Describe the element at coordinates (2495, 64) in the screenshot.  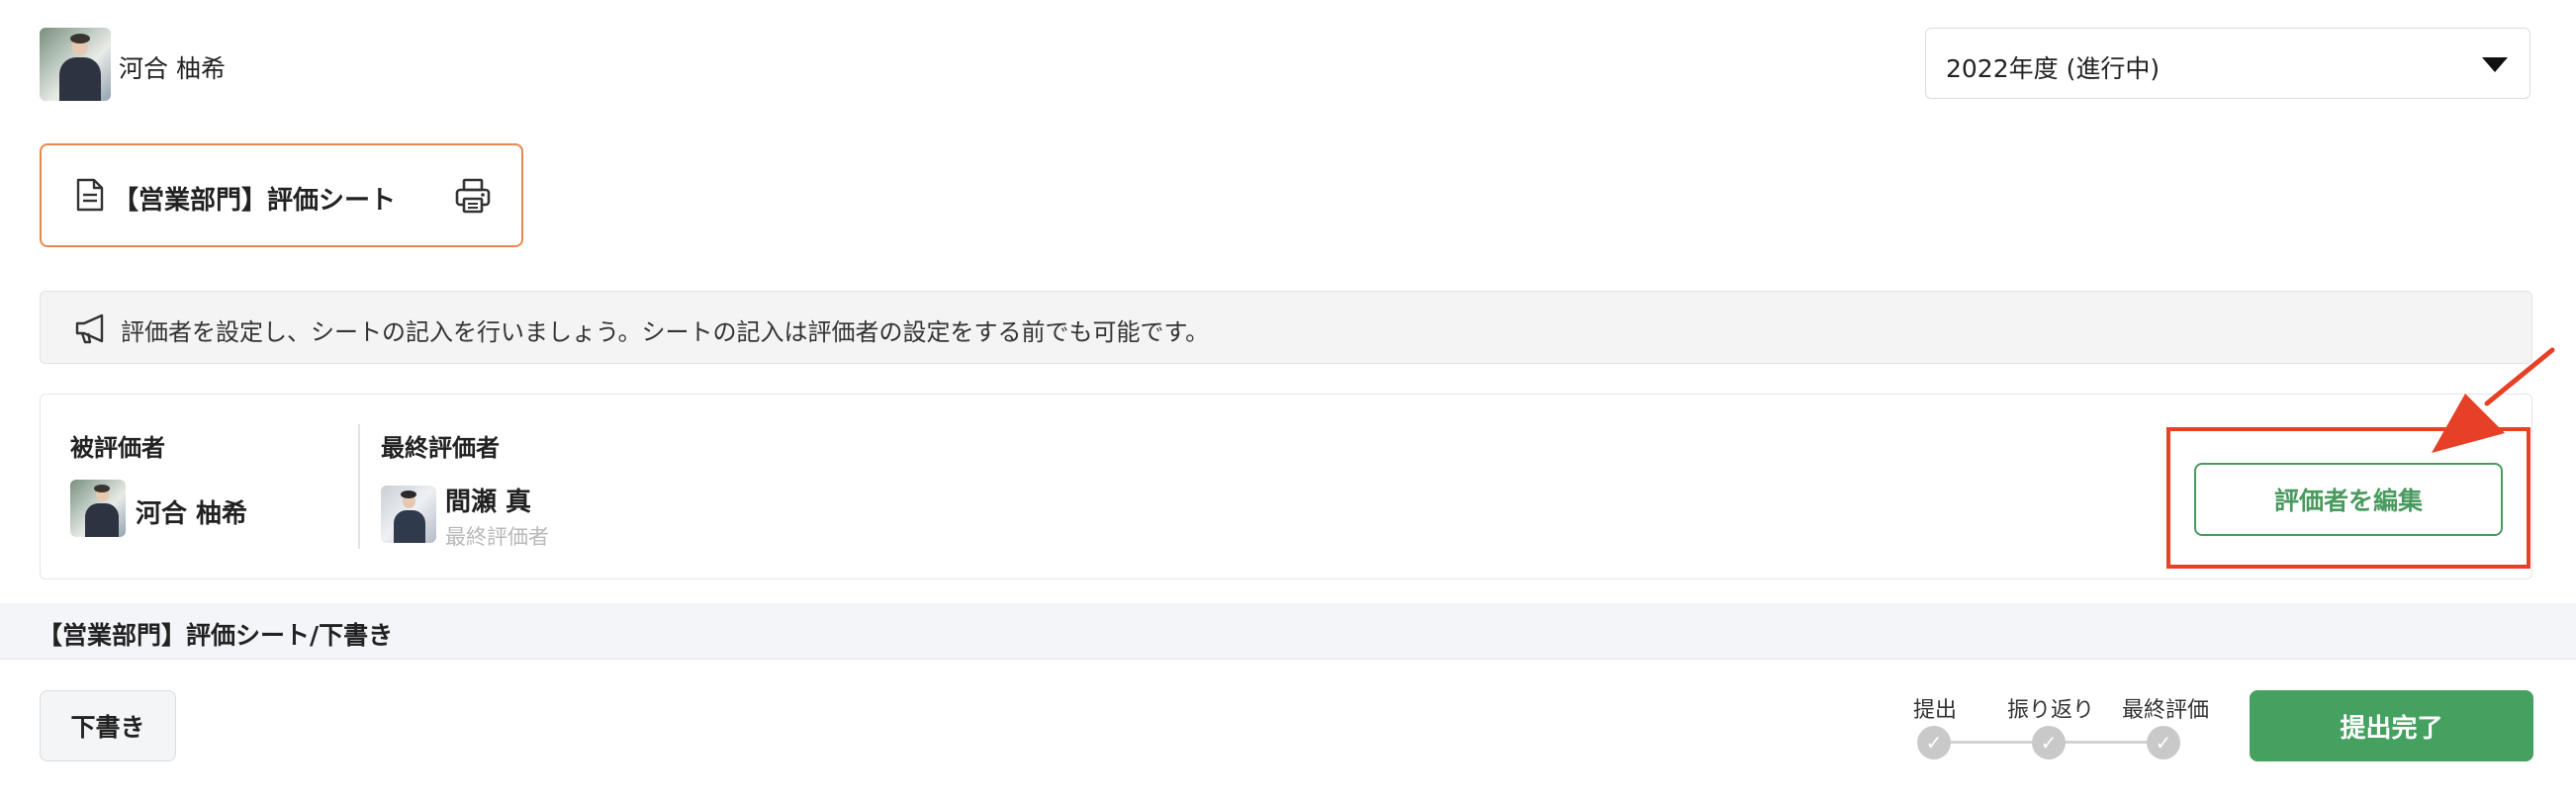
I see `caret-down-icon` at that location.